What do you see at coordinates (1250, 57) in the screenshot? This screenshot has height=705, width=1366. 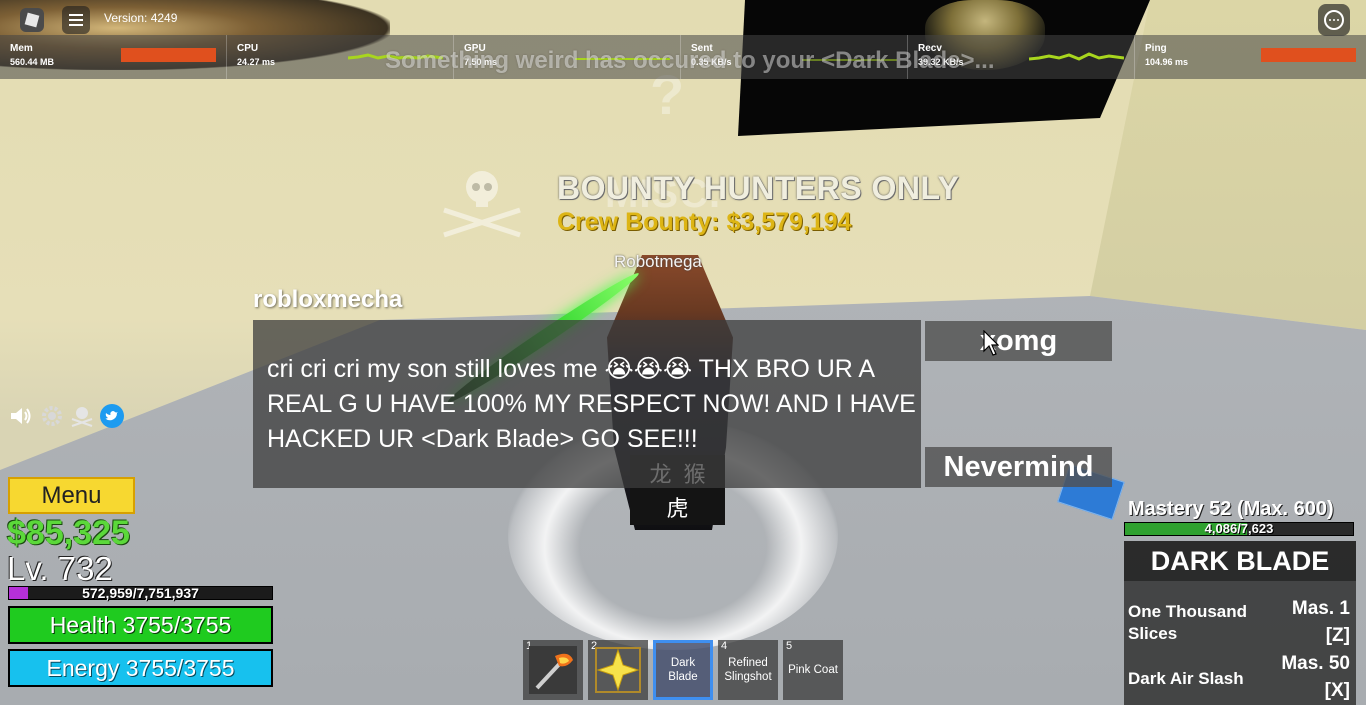 I see `stat-ping: Ping 104.96 ms` at bounding box center [1250, 57].